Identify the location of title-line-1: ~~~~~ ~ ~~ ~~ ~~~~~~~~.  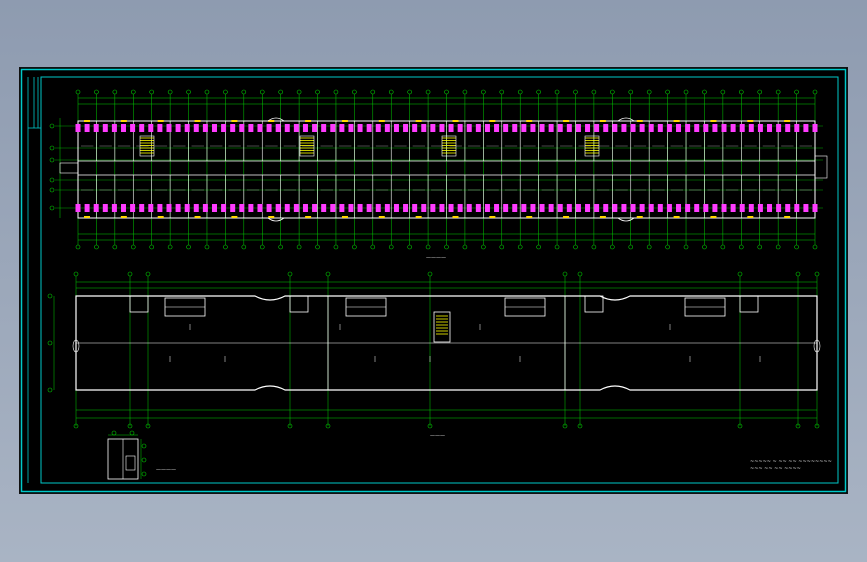
(791, 462).